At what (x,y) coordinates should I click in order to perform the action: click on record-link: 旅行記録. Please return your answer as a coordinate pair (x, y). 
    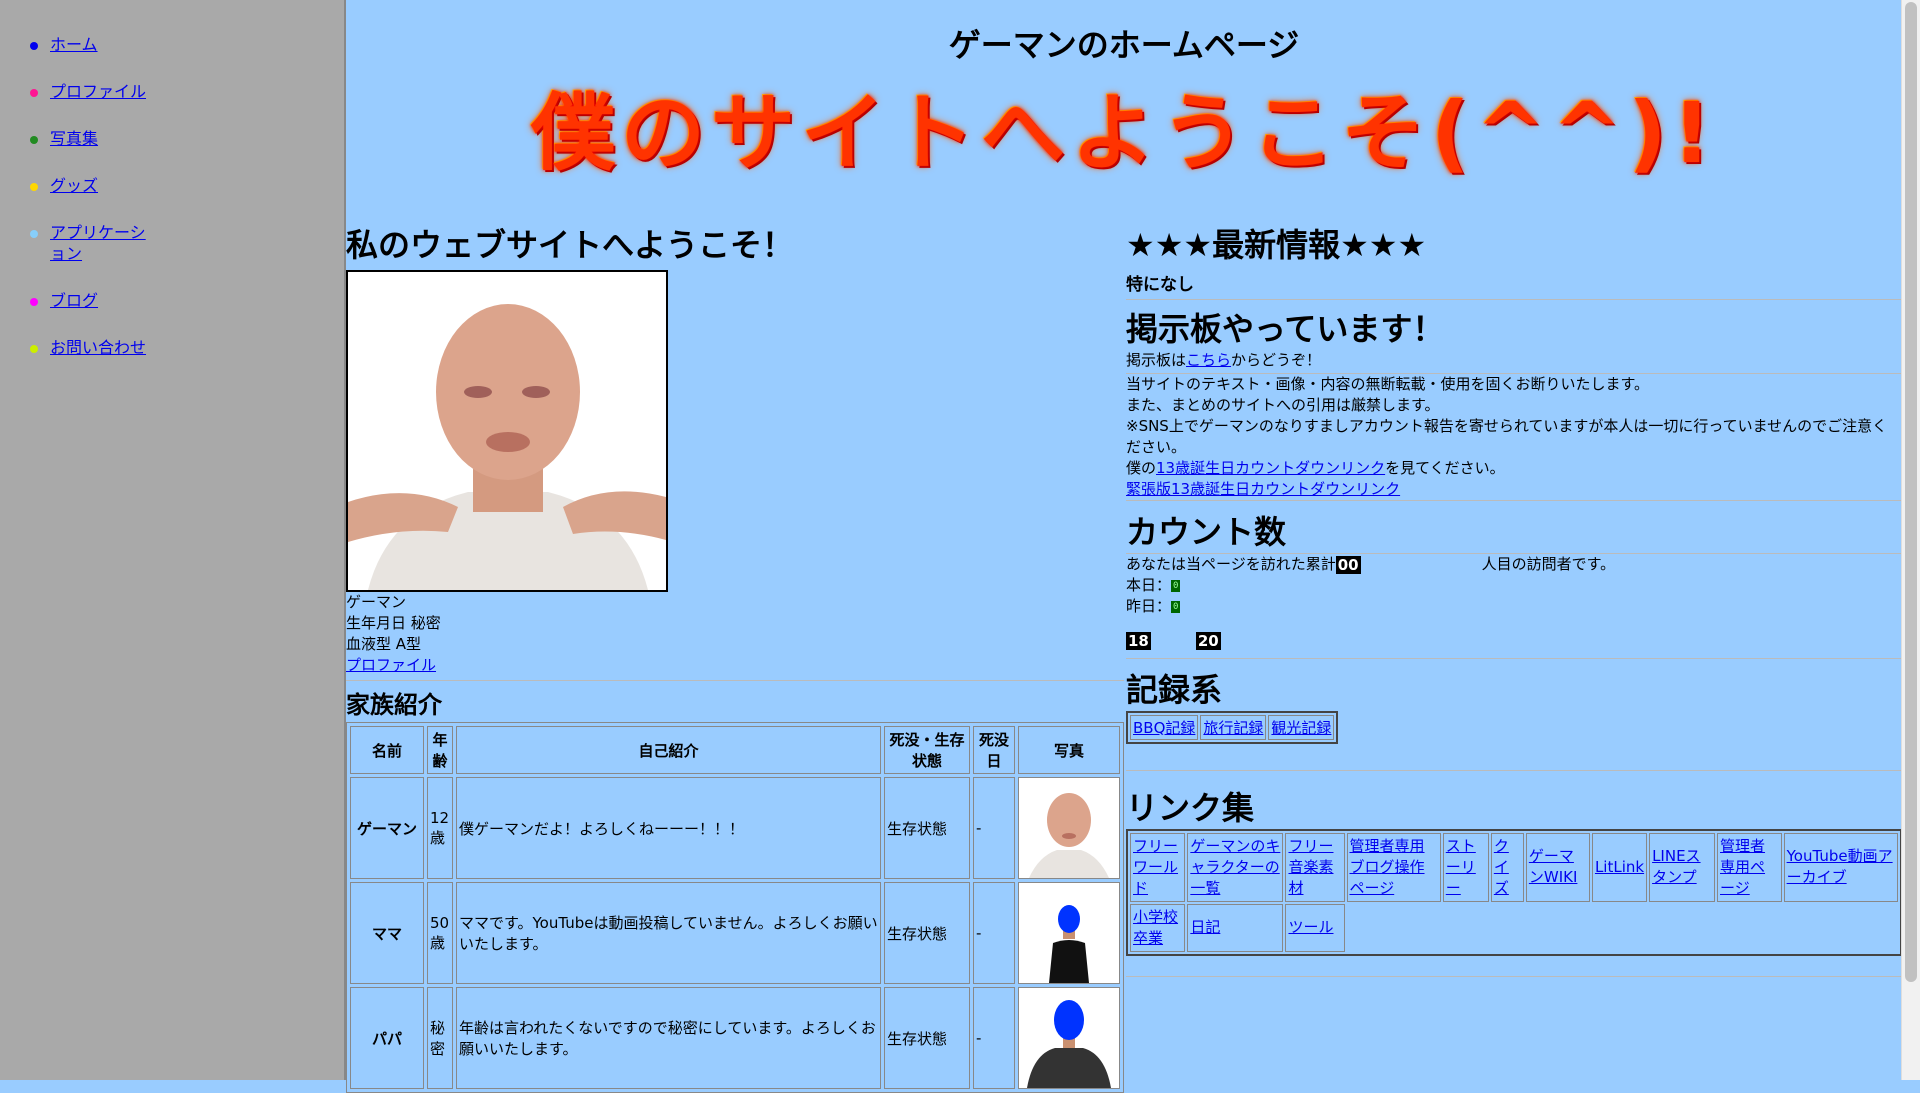
    Looking at the image, I should click on (1233, 728).